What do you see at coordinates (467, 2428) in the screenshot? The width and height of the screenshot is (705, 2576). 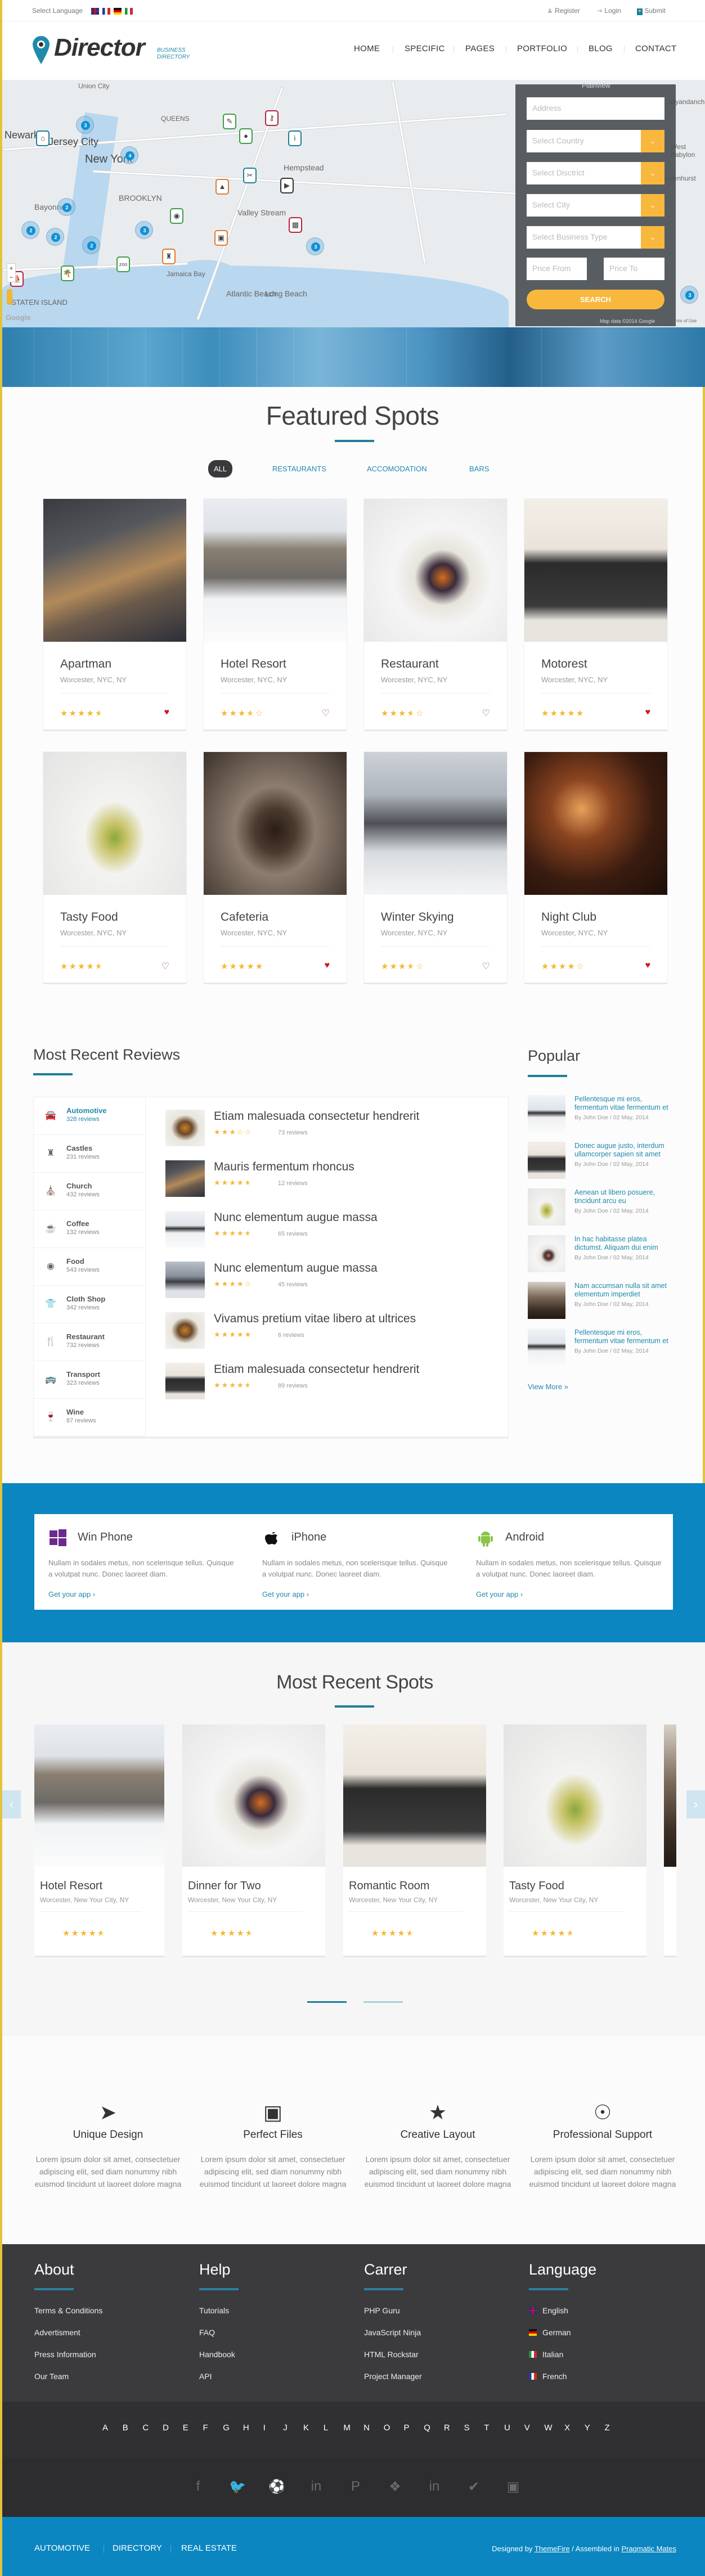 I see `alphabet-letter-s: S` at bounding box center [467, 2428].